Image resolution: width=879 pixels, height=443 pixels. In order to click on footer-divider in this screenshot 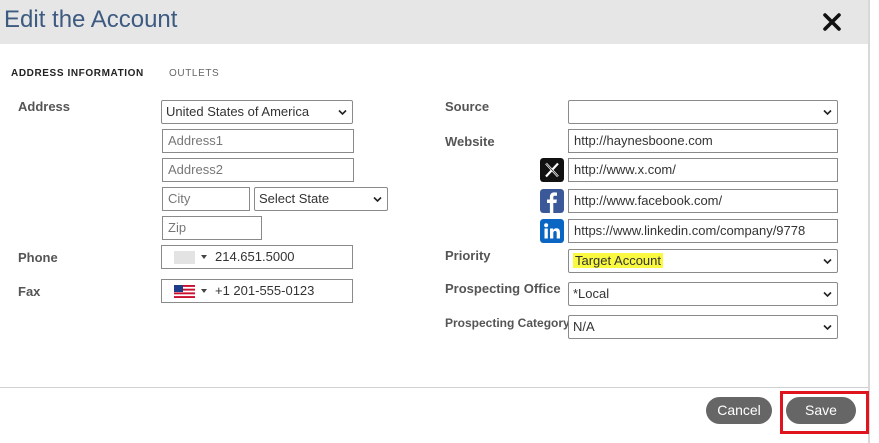, I will do `click(434, 387)`.